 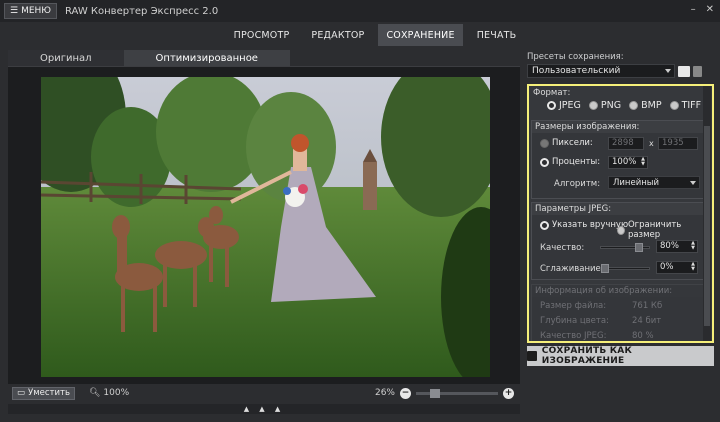 What do you see at coordinates (572, 143) in the screenshot?
I see `pixels-label: Пиксели:` at bounding box center [572, 143].